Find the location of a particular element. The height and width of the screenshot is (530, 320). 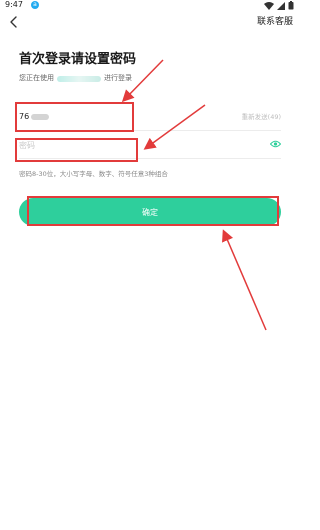

annotation-arrow-password is located at coordinates (174, 127).